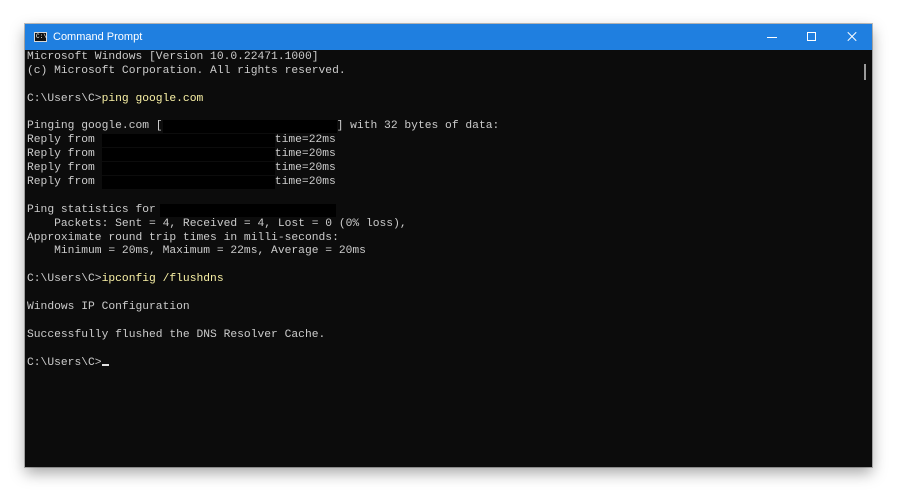 This screenshot has height=502, width=900. I want to click on text-cursor, so click(105, 364).